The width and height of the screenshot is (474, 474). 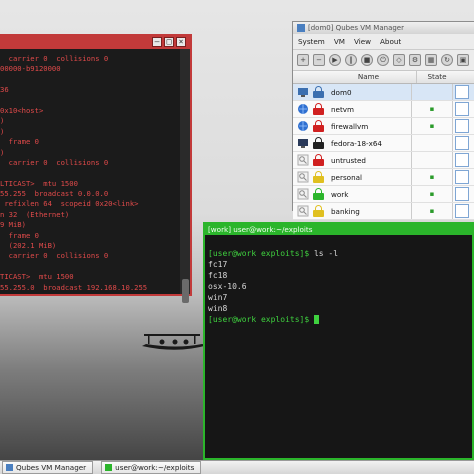 What do you see at coordinates (30, 69) in the screenshot?
I see `terminal-line: 00000-b9120000` at bounding box center [30, 69].